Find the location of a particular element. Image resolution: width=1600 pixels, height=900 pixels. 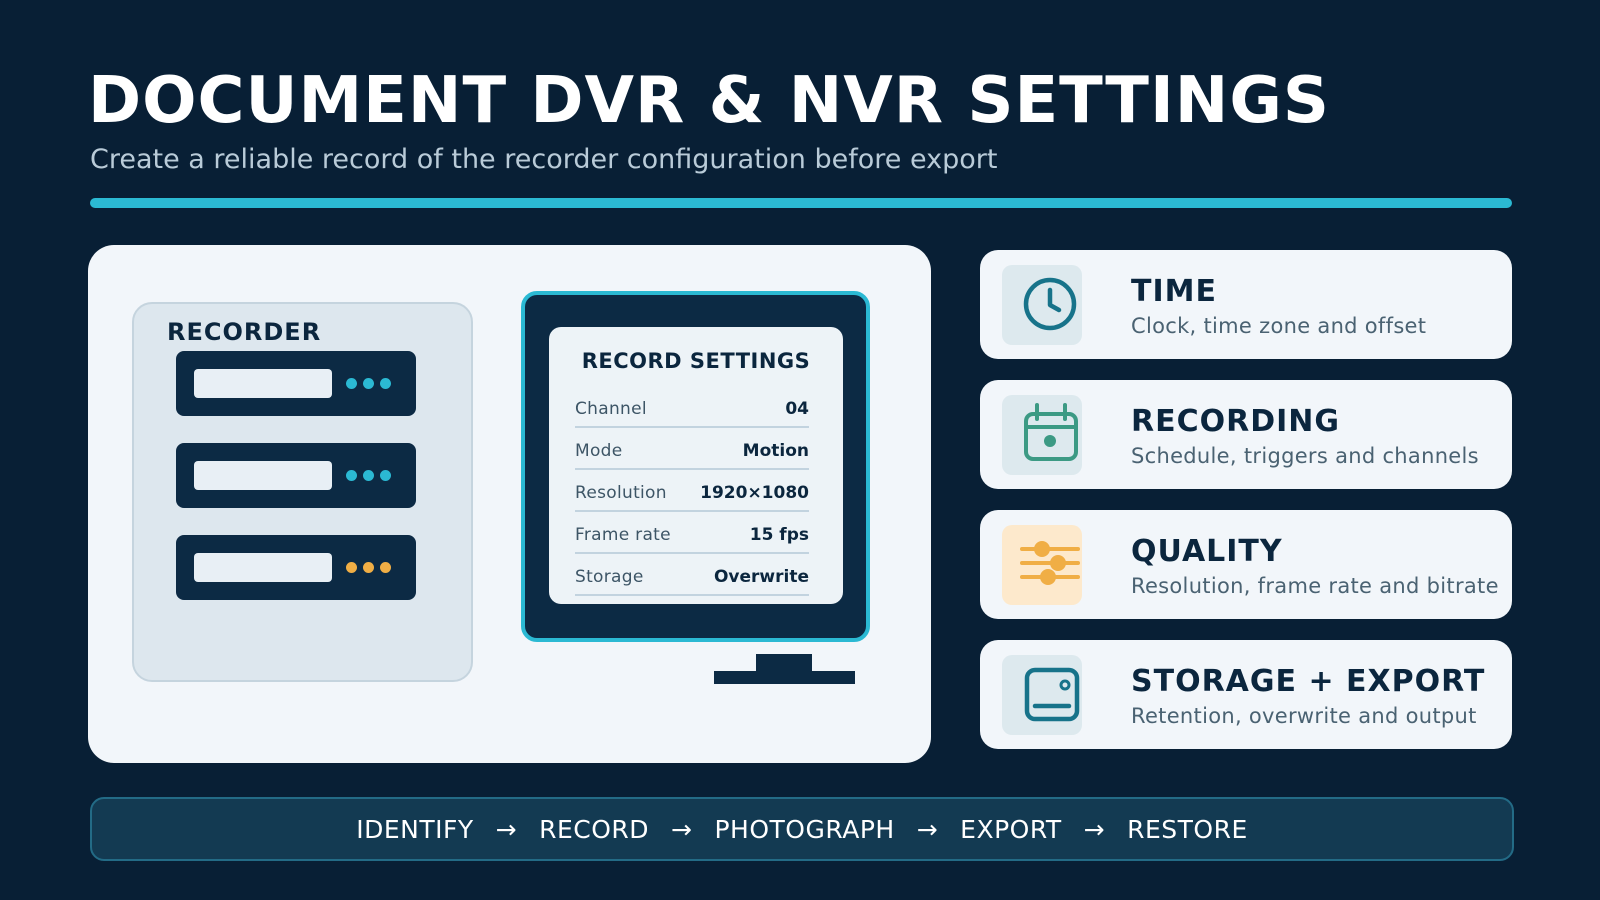

settings-row: Storage Overwrite is located at coordinates (692, 574).